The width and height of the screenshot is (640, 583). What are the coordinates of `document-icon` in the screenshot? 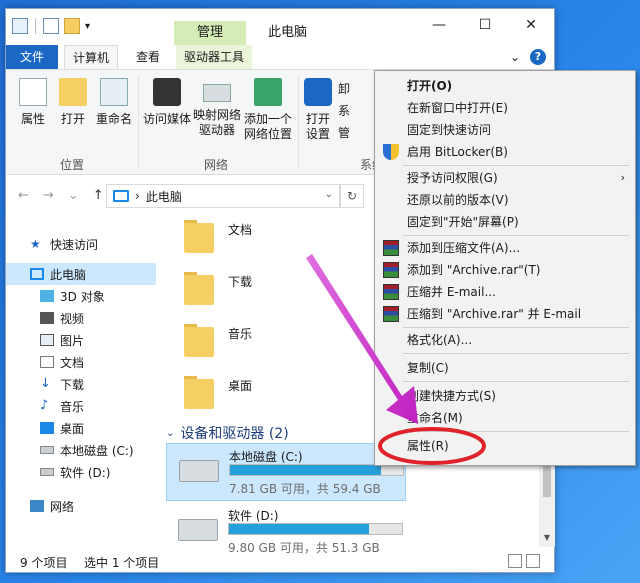 It's located at (47, 362).